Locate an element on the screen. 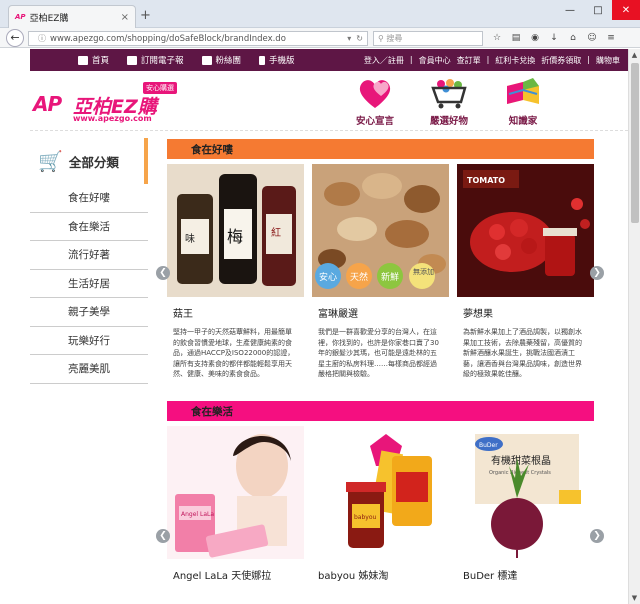 This screenshot has width=640, height=604. brand-image: Angel LaLa is located at coordinates (235, 492).